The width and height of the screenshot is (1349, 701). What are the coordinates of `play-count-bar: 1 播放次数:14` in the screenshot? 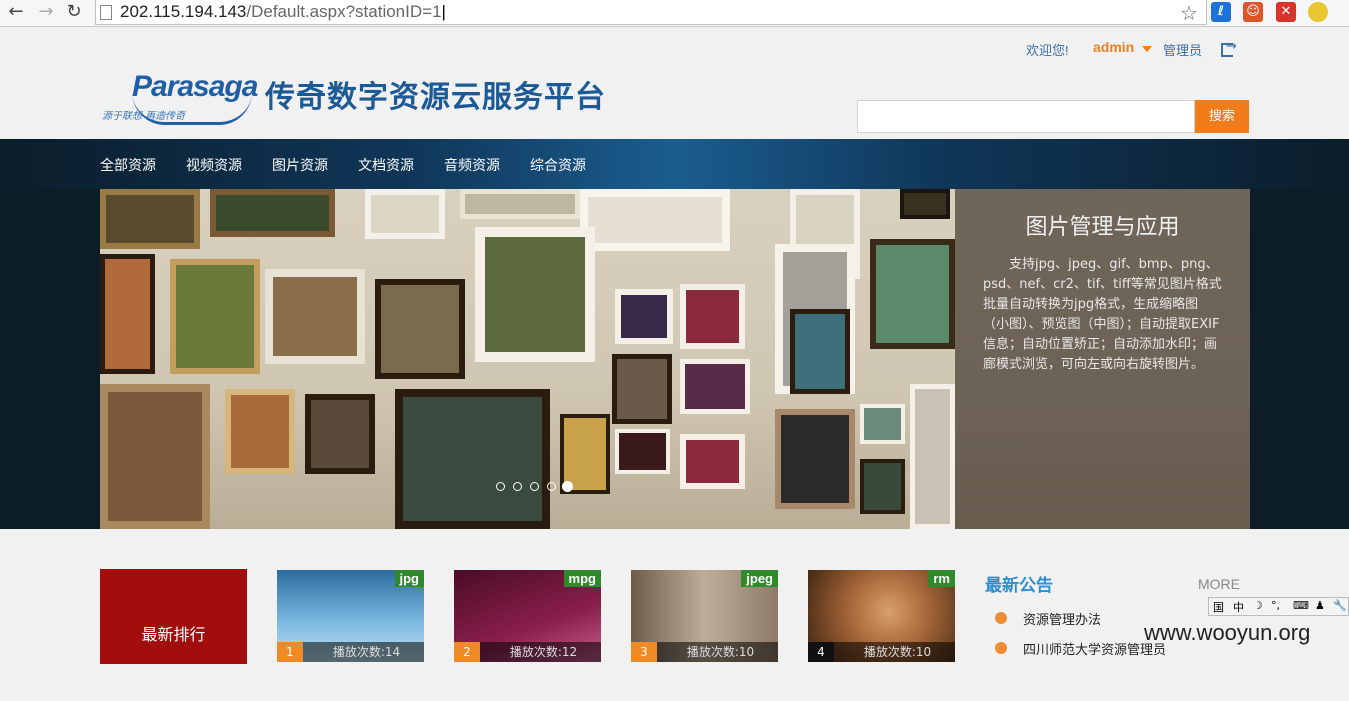 It's located at (350, 652).